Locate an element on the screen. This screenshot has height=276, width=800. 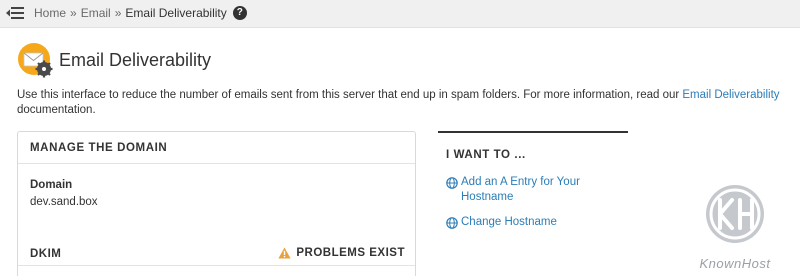
dkim-status: PROBLEMS EXIST is located at coordinates (341, 253).